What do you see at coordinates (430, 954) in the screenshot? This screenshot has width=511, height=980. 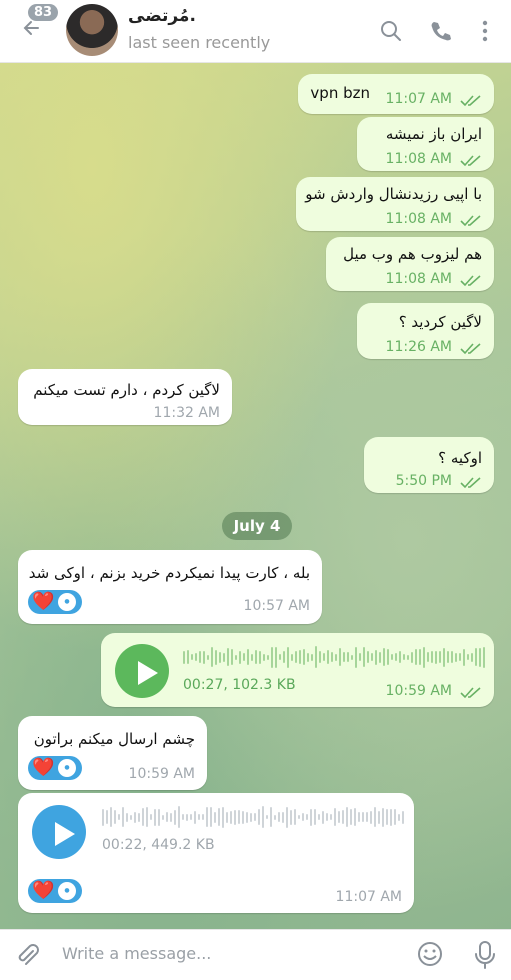 I see `emoji-icon` at bounding box center [430, 954].